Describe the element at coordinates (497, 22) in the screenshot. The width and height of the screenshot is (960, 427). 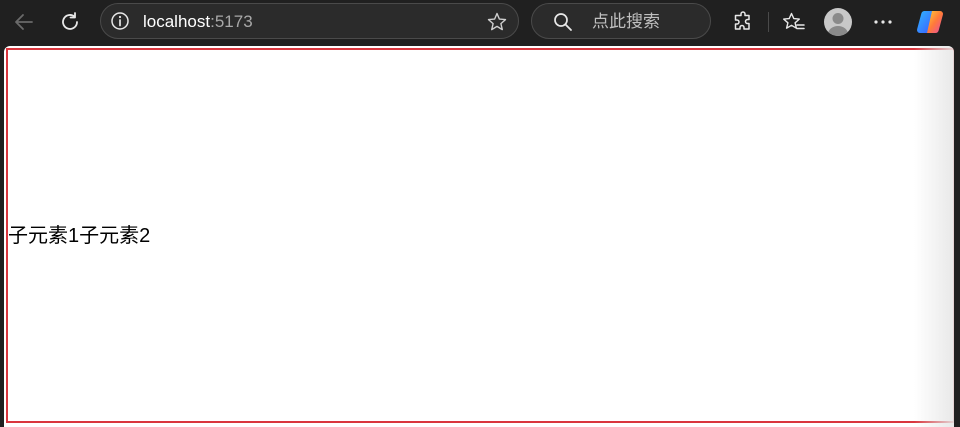
I see `star-icon` at that location.